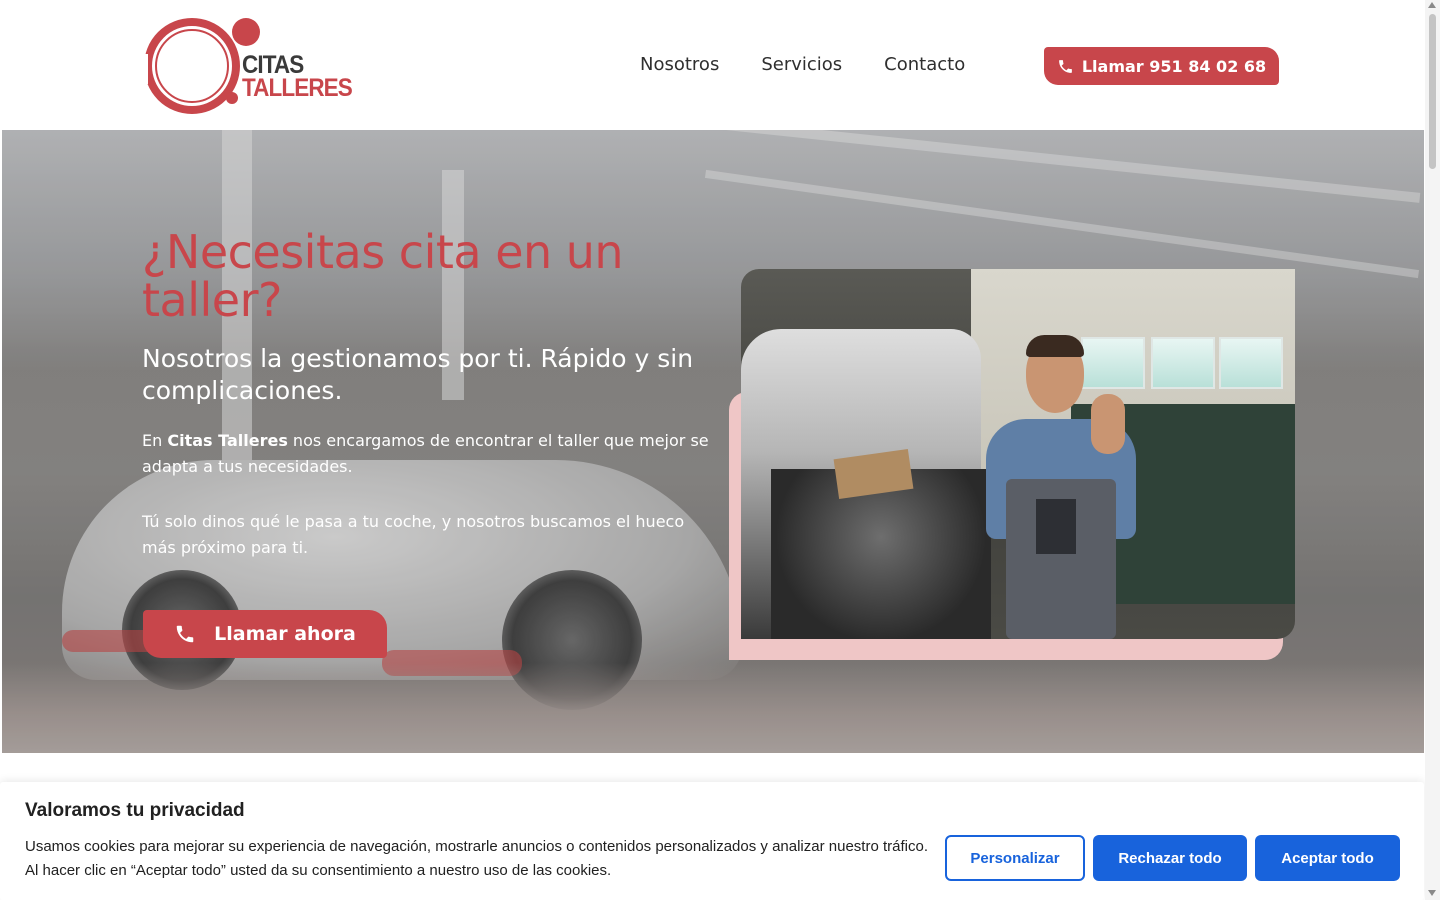 This screenshot has height=900, width=1440. I want to click on photo-mechanic-pocket, so click(1056, 526).